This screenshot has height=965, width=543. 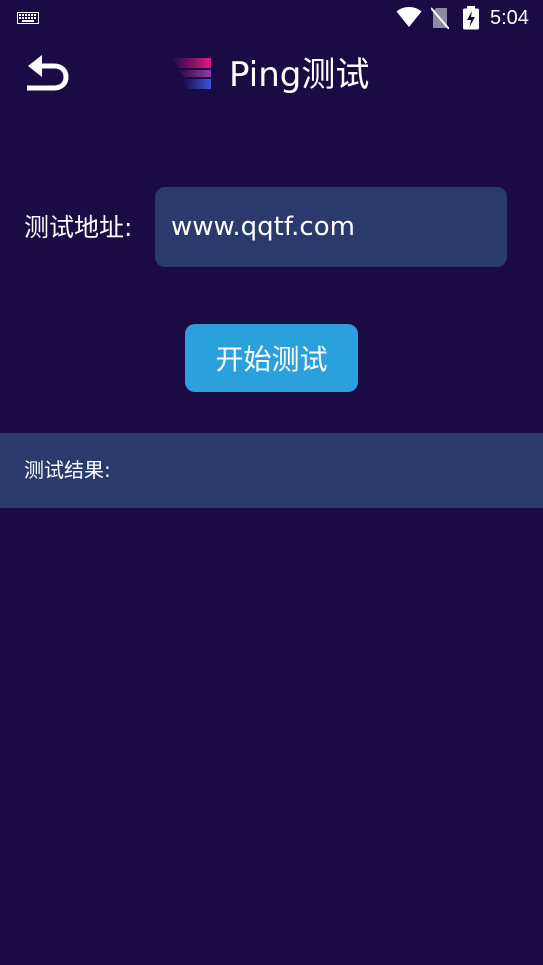 I want to click on status-bar: 5:04, so click(x=271, y=19).